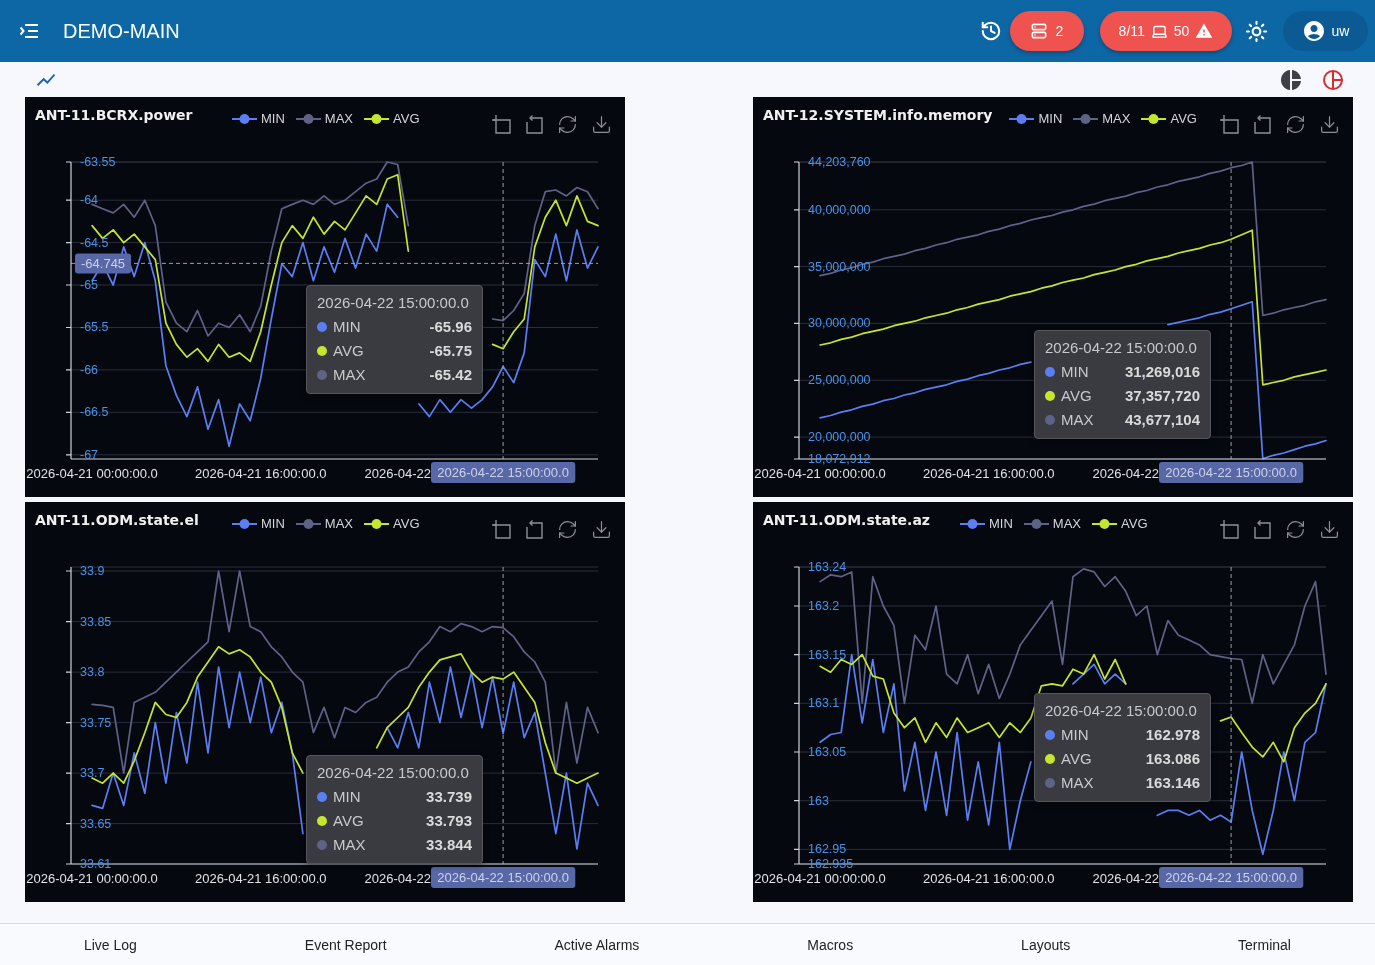  What do you see at coordinates (117, 520) in the screenshot?
I see `chart-title: ANT-11.ODM.state.el` at bounding box center [117, 520].